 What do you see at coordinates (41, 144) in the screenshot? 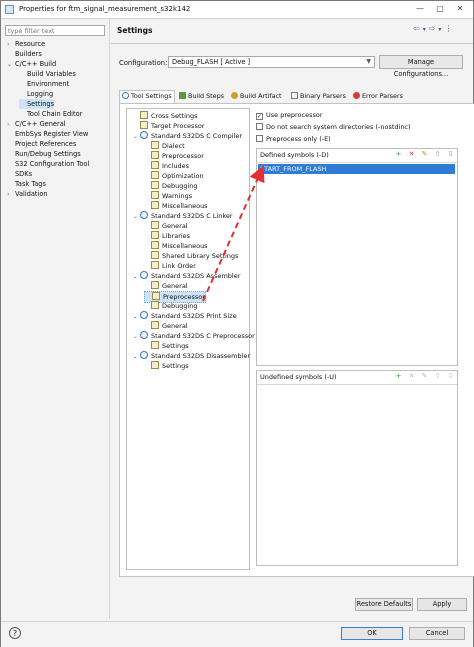
I see `nav-item-project-references: Project References` at bounding box center [41, 144].